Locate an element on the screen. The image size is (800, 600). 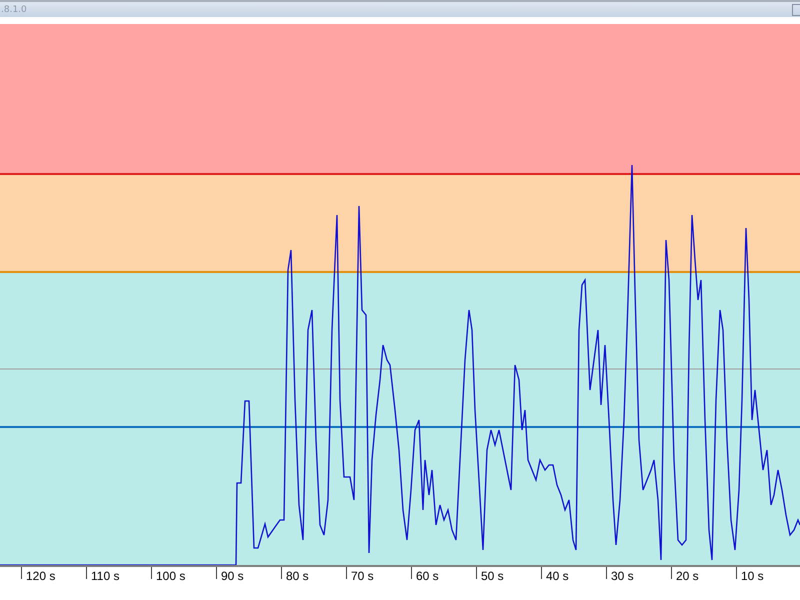
axis-tick-label: 110 s is located at coordinates (118, 573).